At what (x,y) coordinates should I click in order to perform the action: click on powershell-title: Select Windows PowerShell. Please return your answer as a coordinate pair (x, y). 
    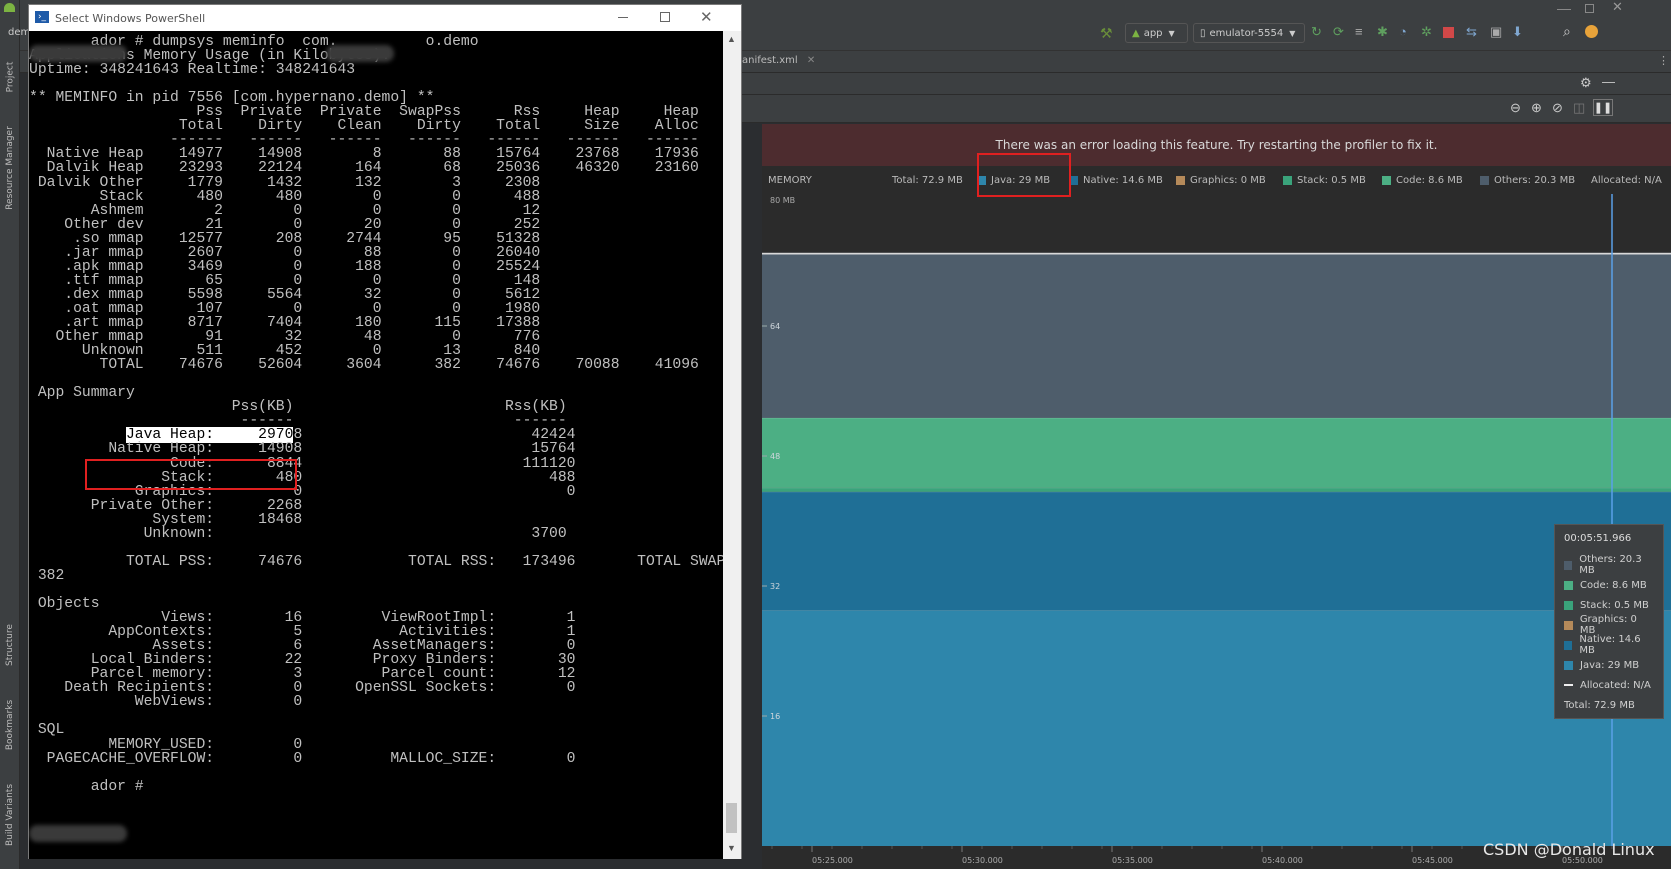
    Looking at the image, I should click on (130, 18).